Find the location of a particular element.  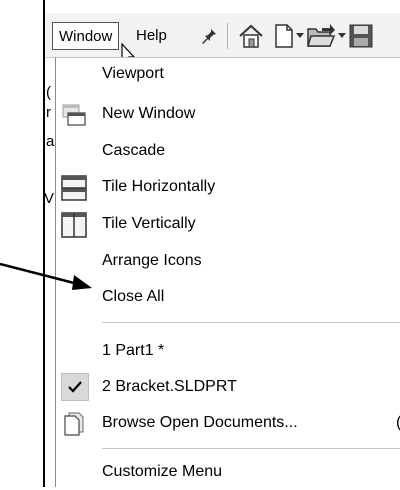

background-fragment: r is located at coordinates (48, 112).